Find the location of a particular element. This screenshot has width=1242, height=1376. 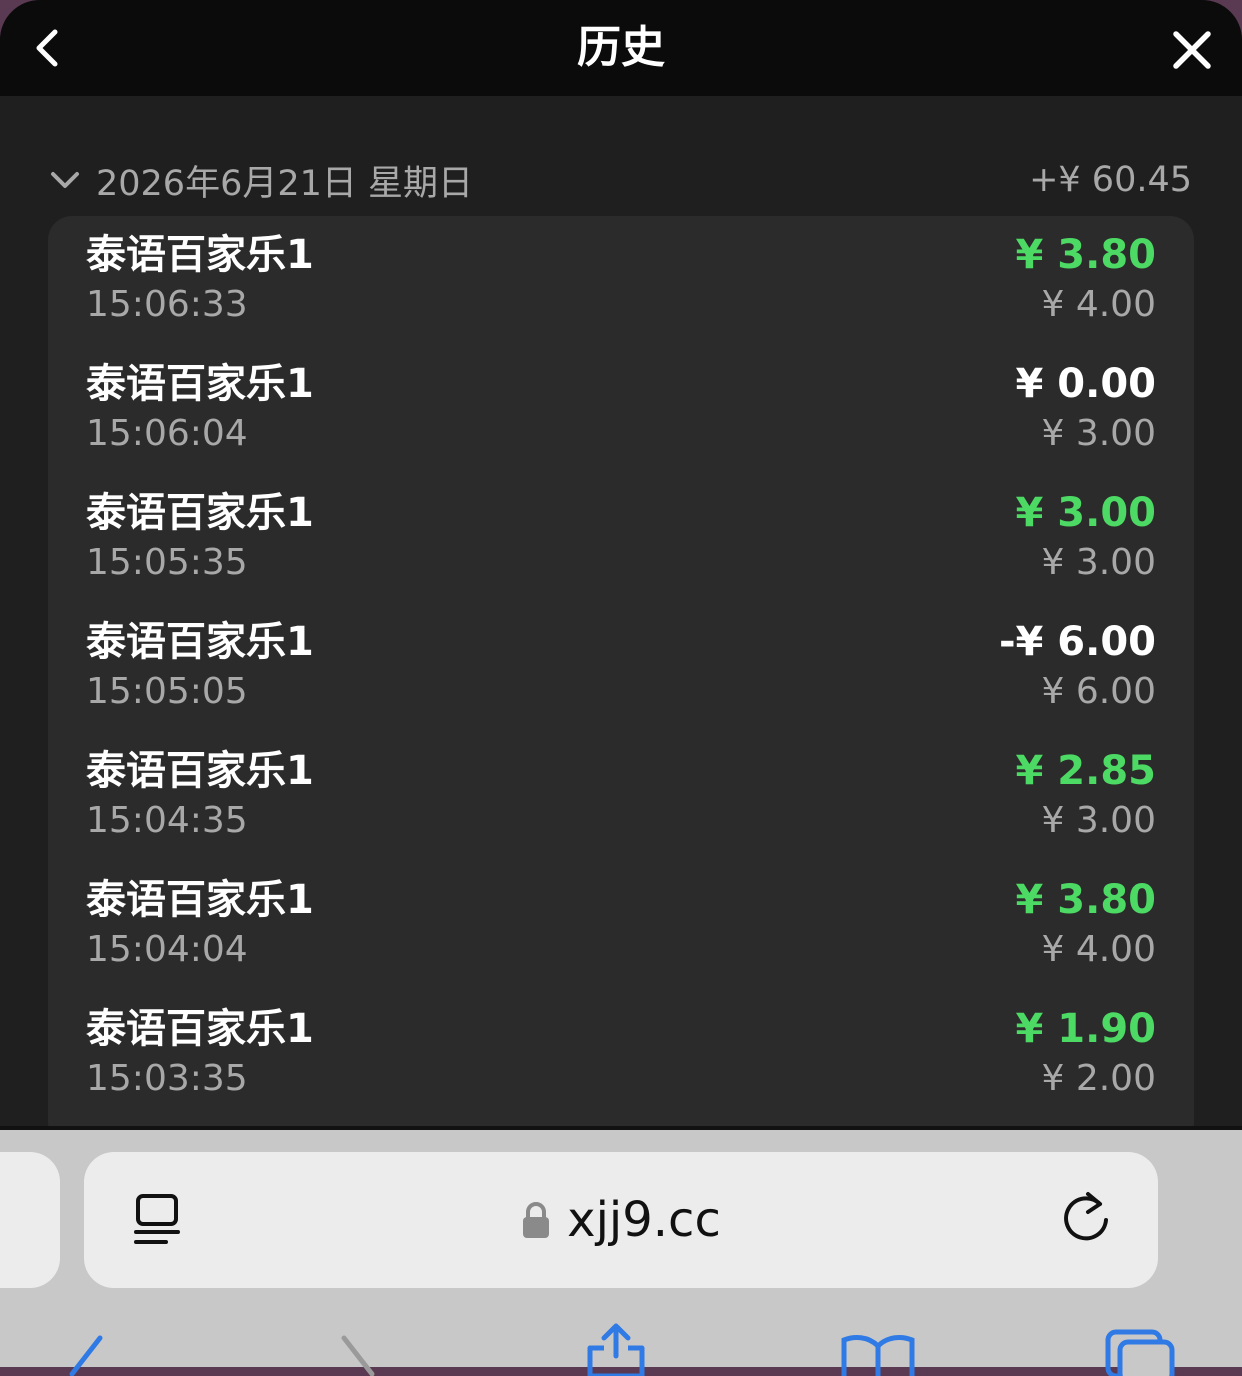

list-item: 泰语百家乐1 15:06:33 ¥ 3.80 ¥ 4.00 is located at coordinates (621, 280).